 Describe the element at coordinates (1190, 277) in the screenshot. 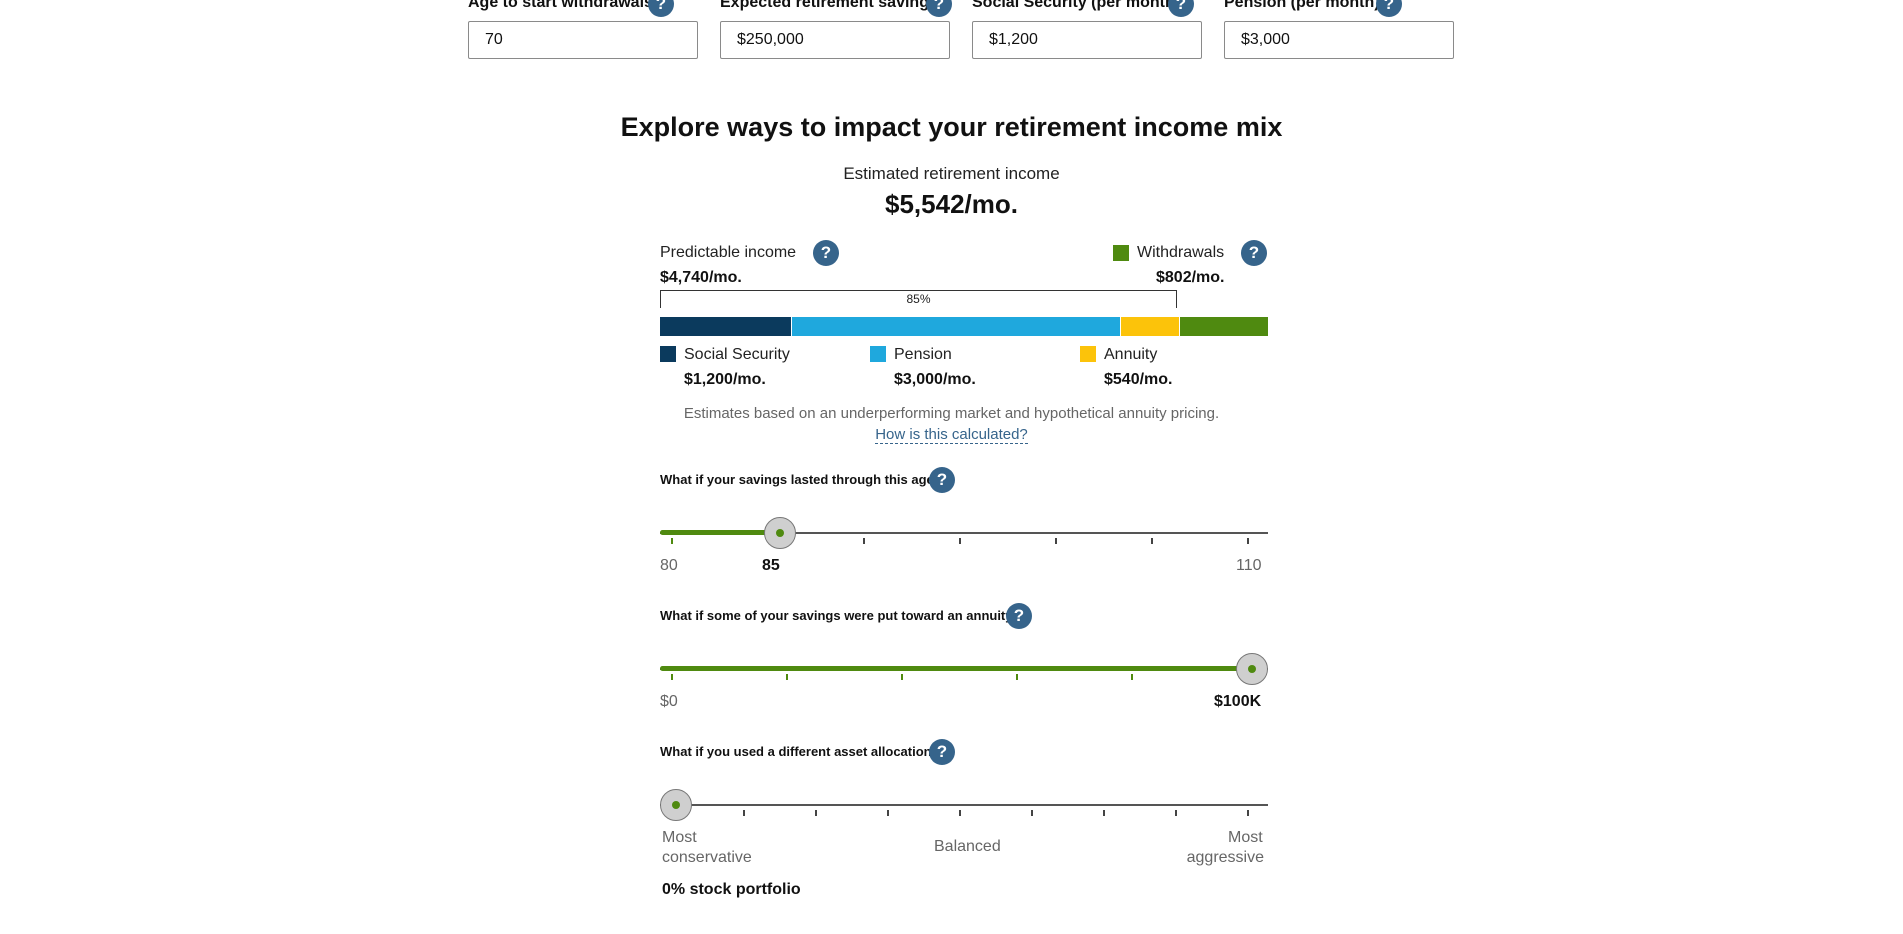

I see `withdrawals-value: $802/mo.` at that location.